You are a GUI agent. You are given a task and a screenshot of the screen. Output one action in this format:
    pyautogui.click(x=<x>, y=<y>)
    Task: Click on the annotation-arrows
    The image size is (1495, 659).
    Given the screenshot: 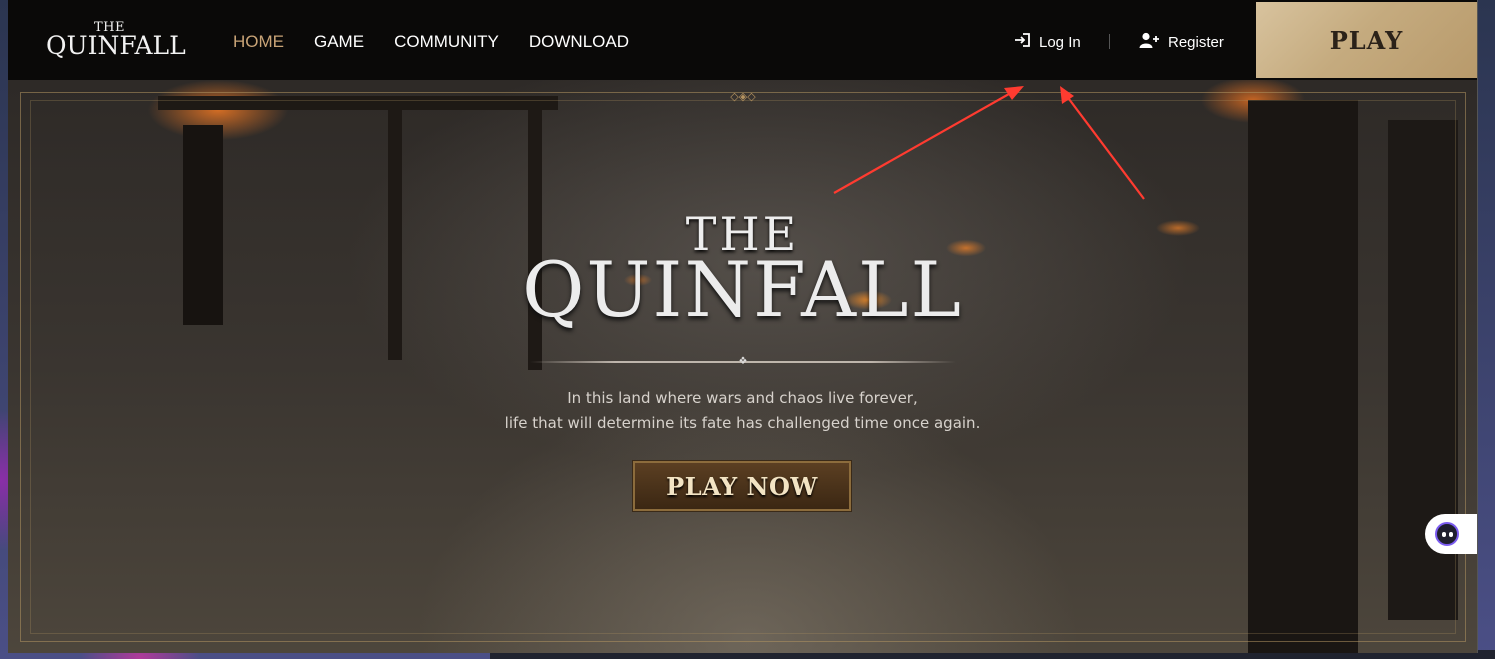 What is the action you would take?
    pyautogui.click(x=989, y=143)
    